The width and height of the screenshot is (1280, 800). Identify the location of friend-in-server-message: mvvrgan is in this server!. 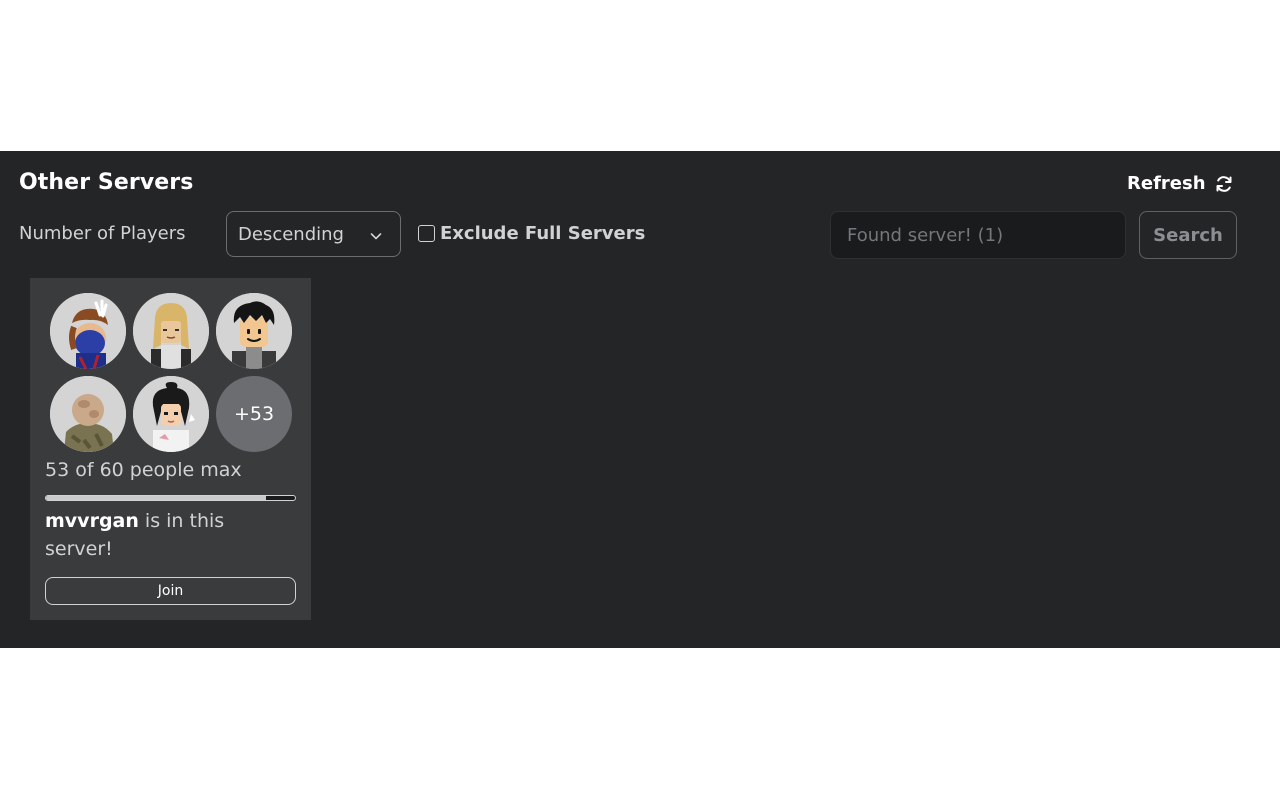
(170, 535).